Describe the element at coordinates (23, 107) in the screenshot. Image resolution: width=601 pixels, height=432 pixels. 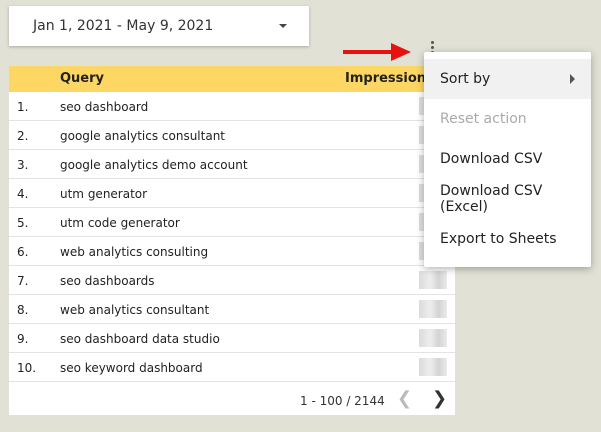
I see `row-index: 1.` at that location.